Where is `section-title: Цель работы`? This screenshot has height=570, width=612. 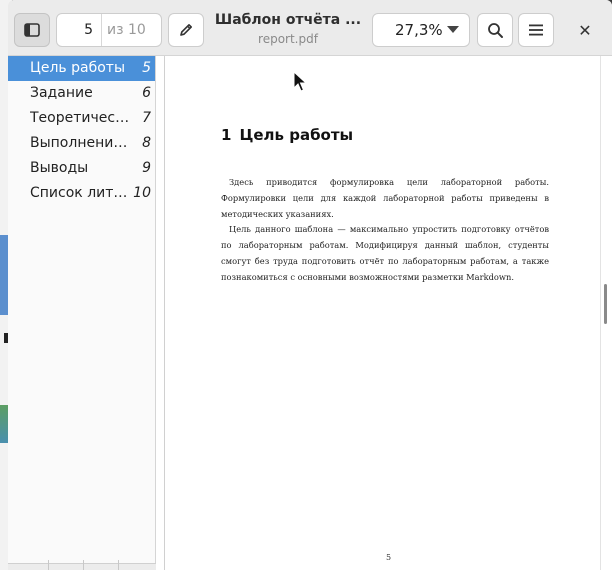 section-title: Цель работы is located at coordinates (296, 135).